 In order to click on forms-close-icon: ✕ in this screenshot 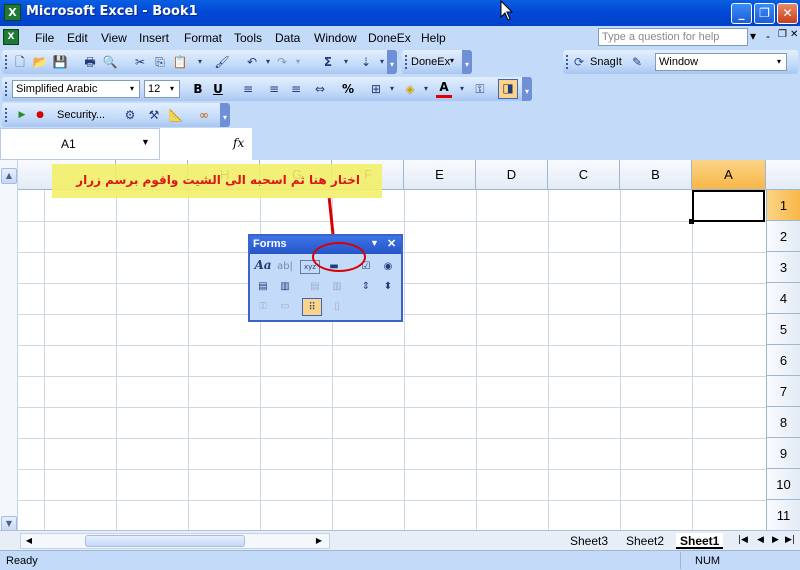, I will do `click(391, 243)`.